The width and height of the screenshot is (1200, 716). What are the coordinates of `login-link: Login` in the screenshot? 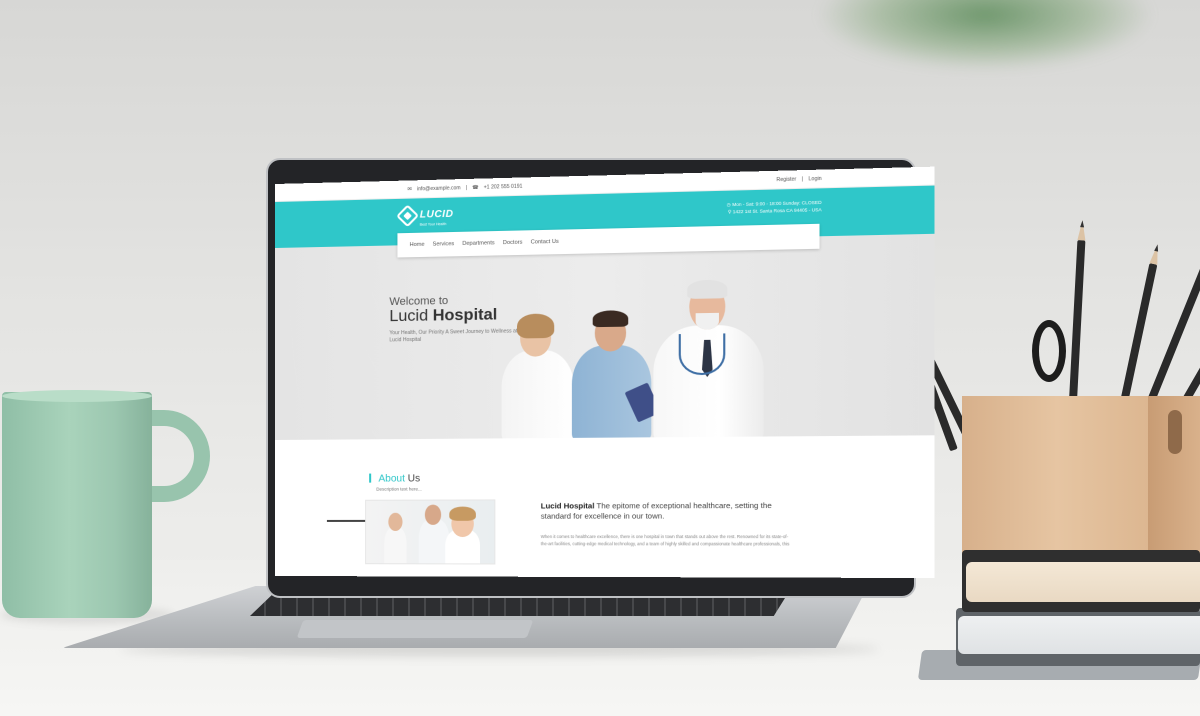 It's located at (814, 178).